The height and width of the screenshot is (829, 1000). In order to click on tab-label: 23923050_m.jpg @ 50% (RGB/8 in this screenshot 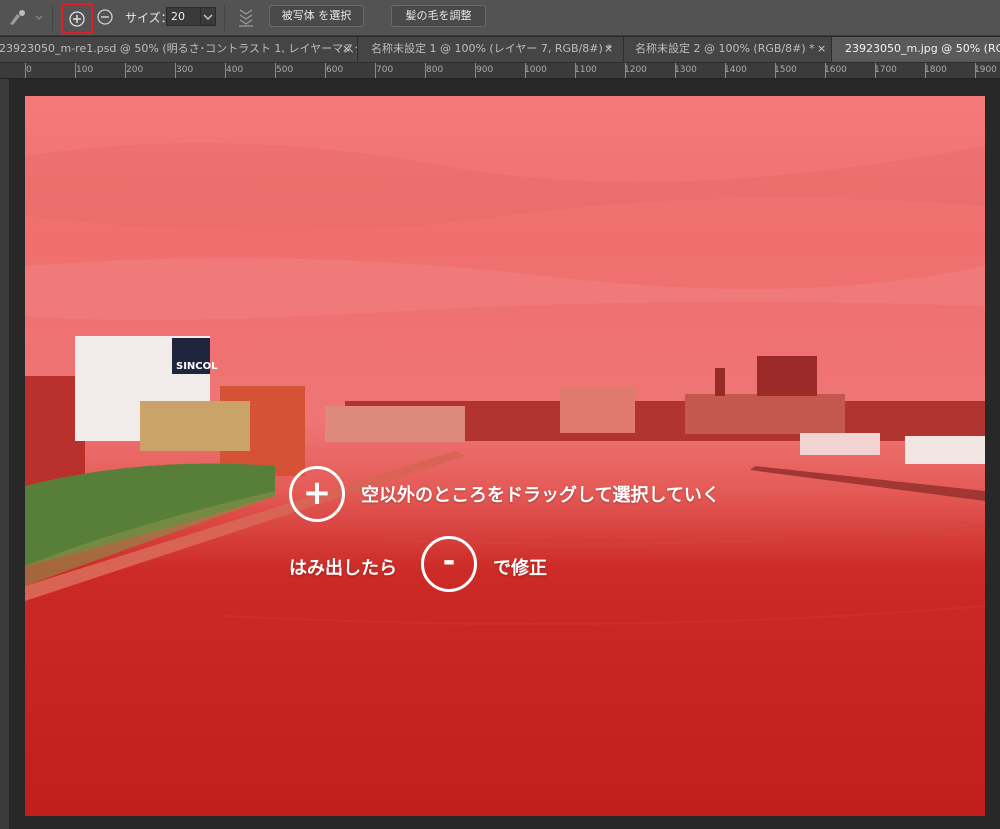, I will do `click(922, 48)`.